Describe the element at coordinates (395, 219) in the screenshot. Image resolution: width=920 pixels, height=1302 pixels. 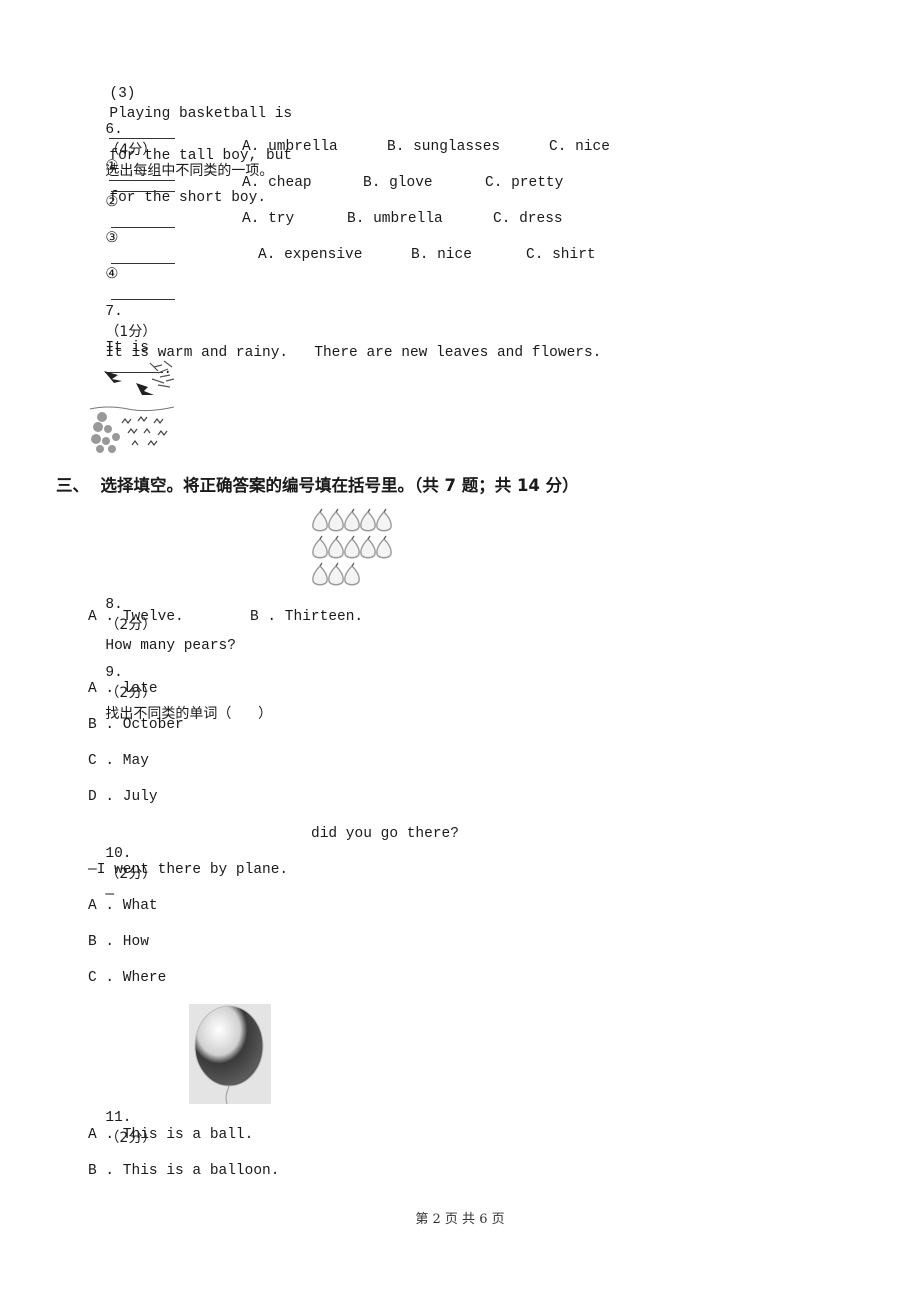
I see `option-b: B. umbrella` at that location.